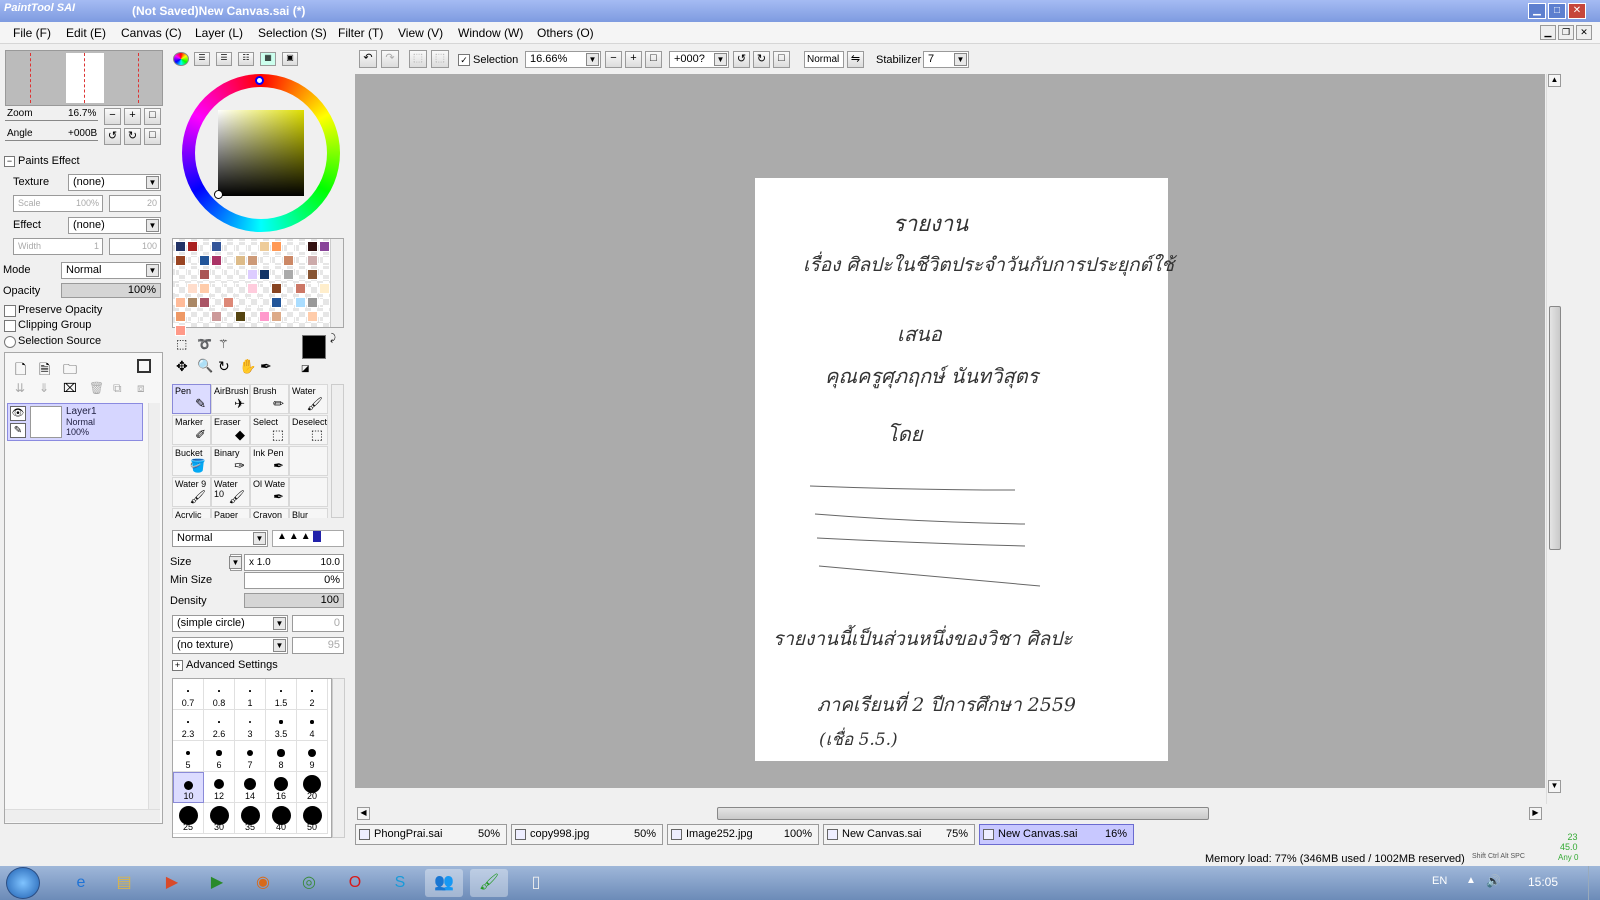 This screenshot has height=900, width=1600. Describe the element at coordinates (269, 399) in the screenshot. I see `tool-brush: Brush ✏` at that location.